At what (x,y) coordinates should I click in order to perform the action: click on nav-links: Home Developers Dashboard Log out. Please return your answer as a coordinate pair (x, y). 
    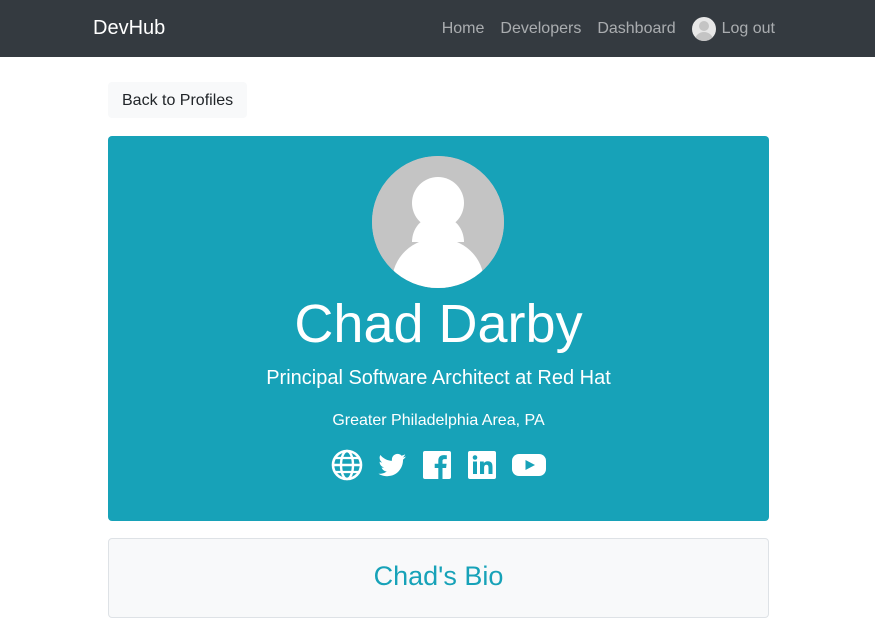
    Looking at the image, I should click on (600, 29).